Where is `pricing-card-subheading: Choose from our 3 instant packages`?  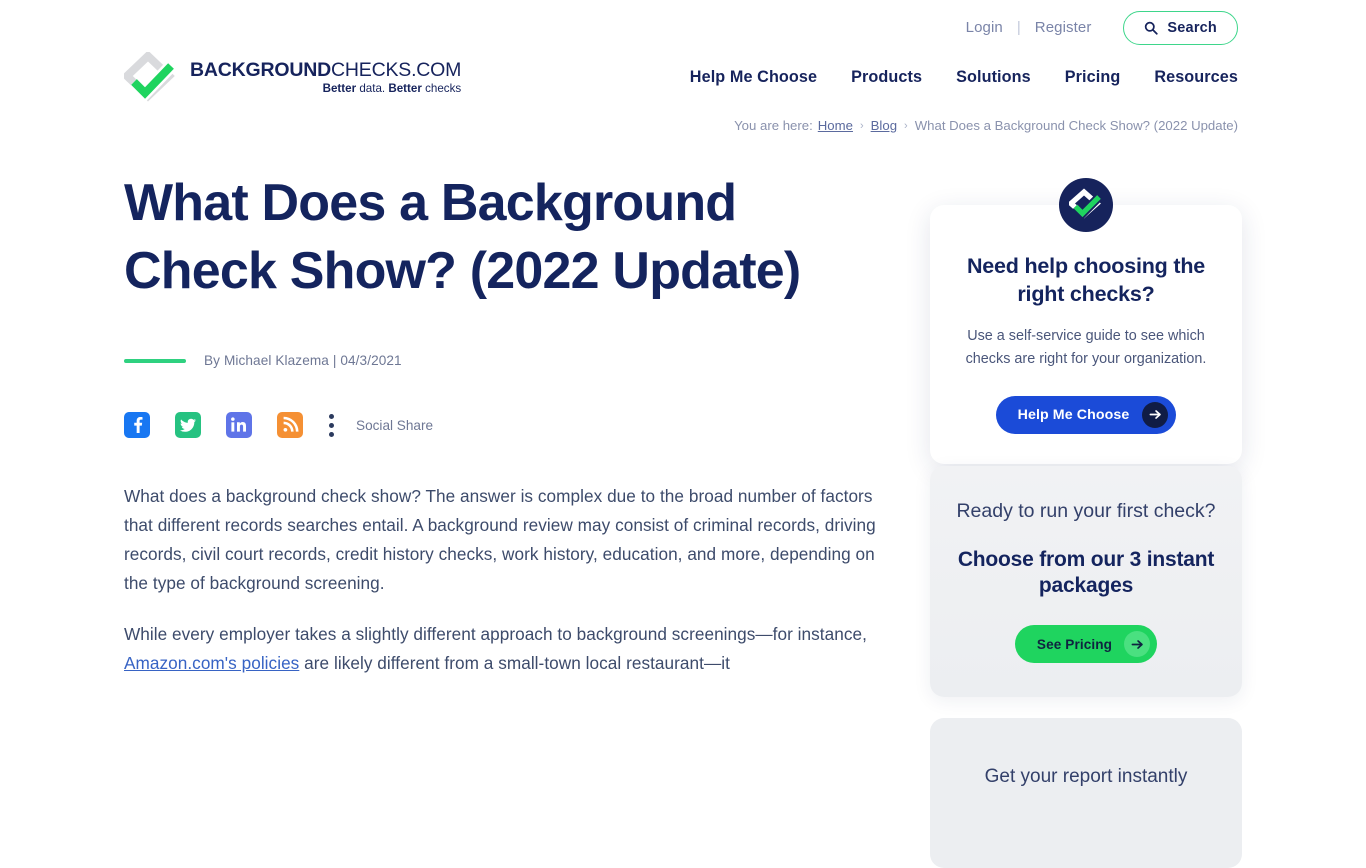
pricing-card-subheading: Choose from our 3 instant packages is located at coordinates (1086, 572).